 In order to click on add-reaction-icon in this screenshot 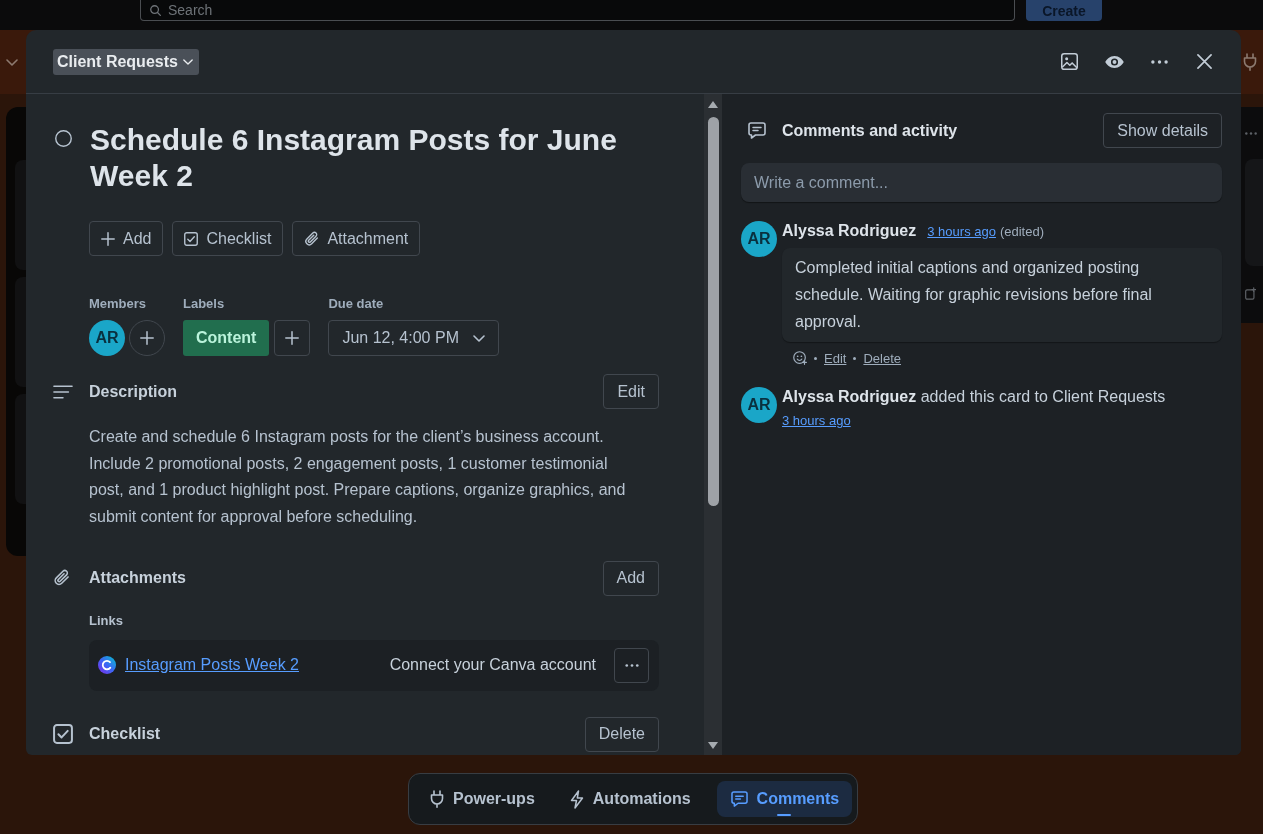, I will do `click(800, 358)`.